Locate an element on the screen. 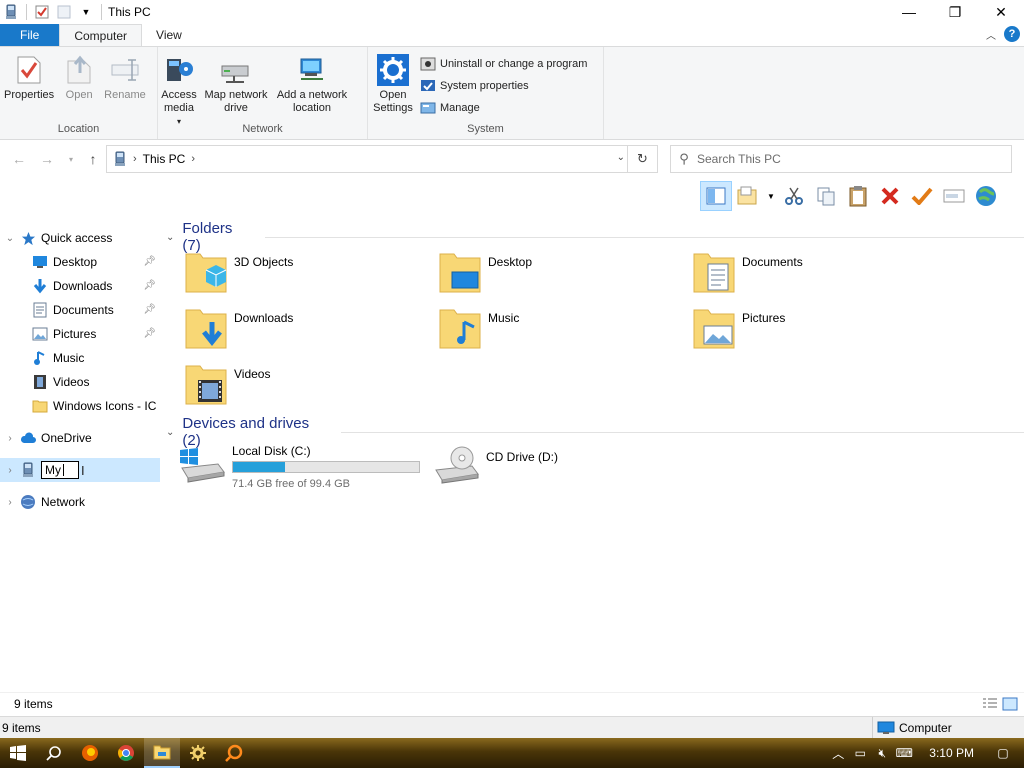  manage-button: Manage is located at coordinates (503, 108).